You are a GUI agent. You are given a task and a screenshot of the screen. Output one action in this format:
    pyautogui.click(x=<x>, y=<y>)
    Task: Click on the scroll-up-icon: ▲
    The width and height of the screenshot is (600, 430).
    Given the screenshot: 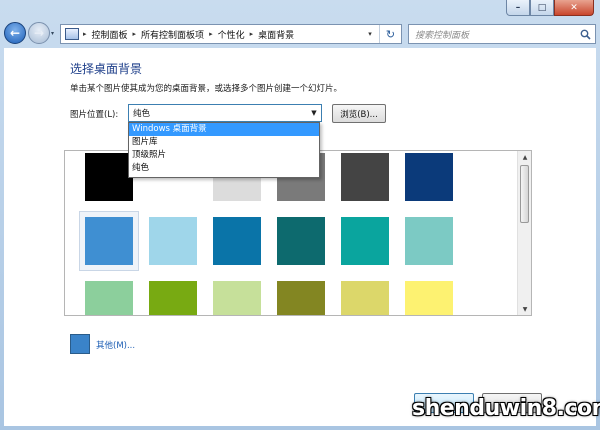 What is the action you would take?
    pyautogui.click(x=524, y=157)
    